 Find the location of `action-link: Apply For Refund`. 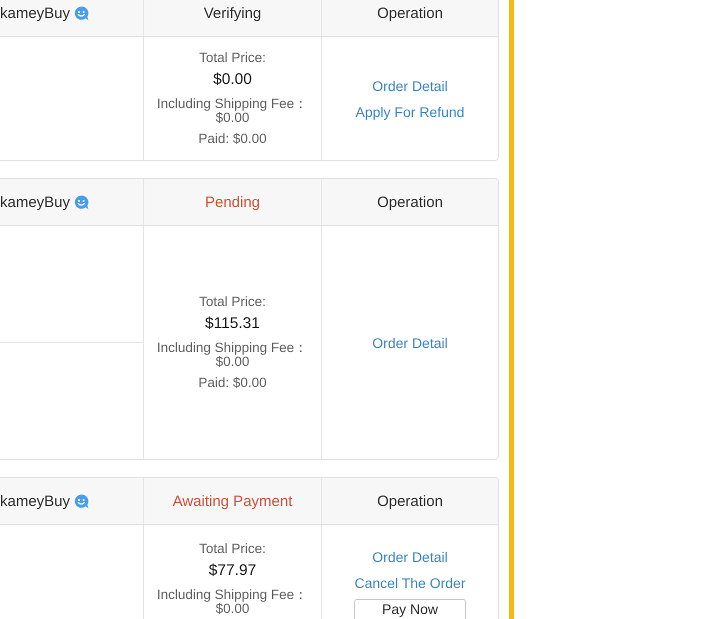

action-link: Apply For Refund is located at coordinates (410, 112).